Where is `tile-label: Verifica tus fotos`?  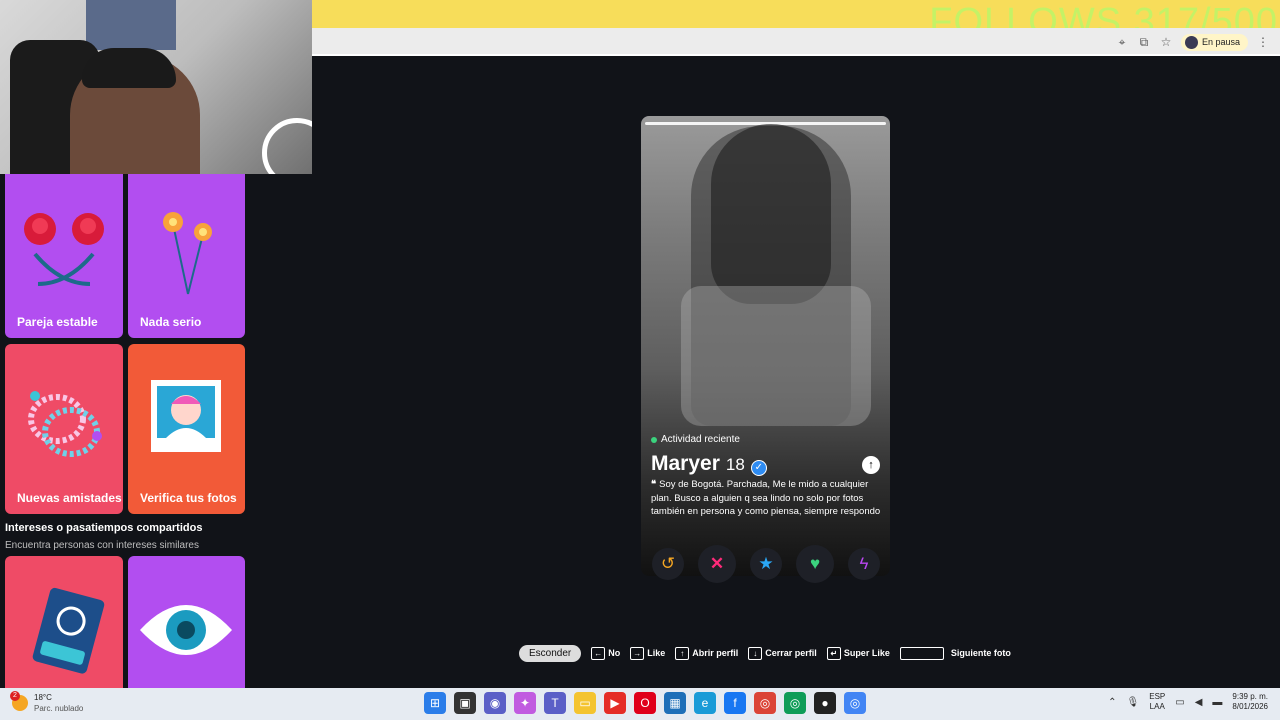 tile-label: Verifica tus fotos is located at coordinates (188, 498).